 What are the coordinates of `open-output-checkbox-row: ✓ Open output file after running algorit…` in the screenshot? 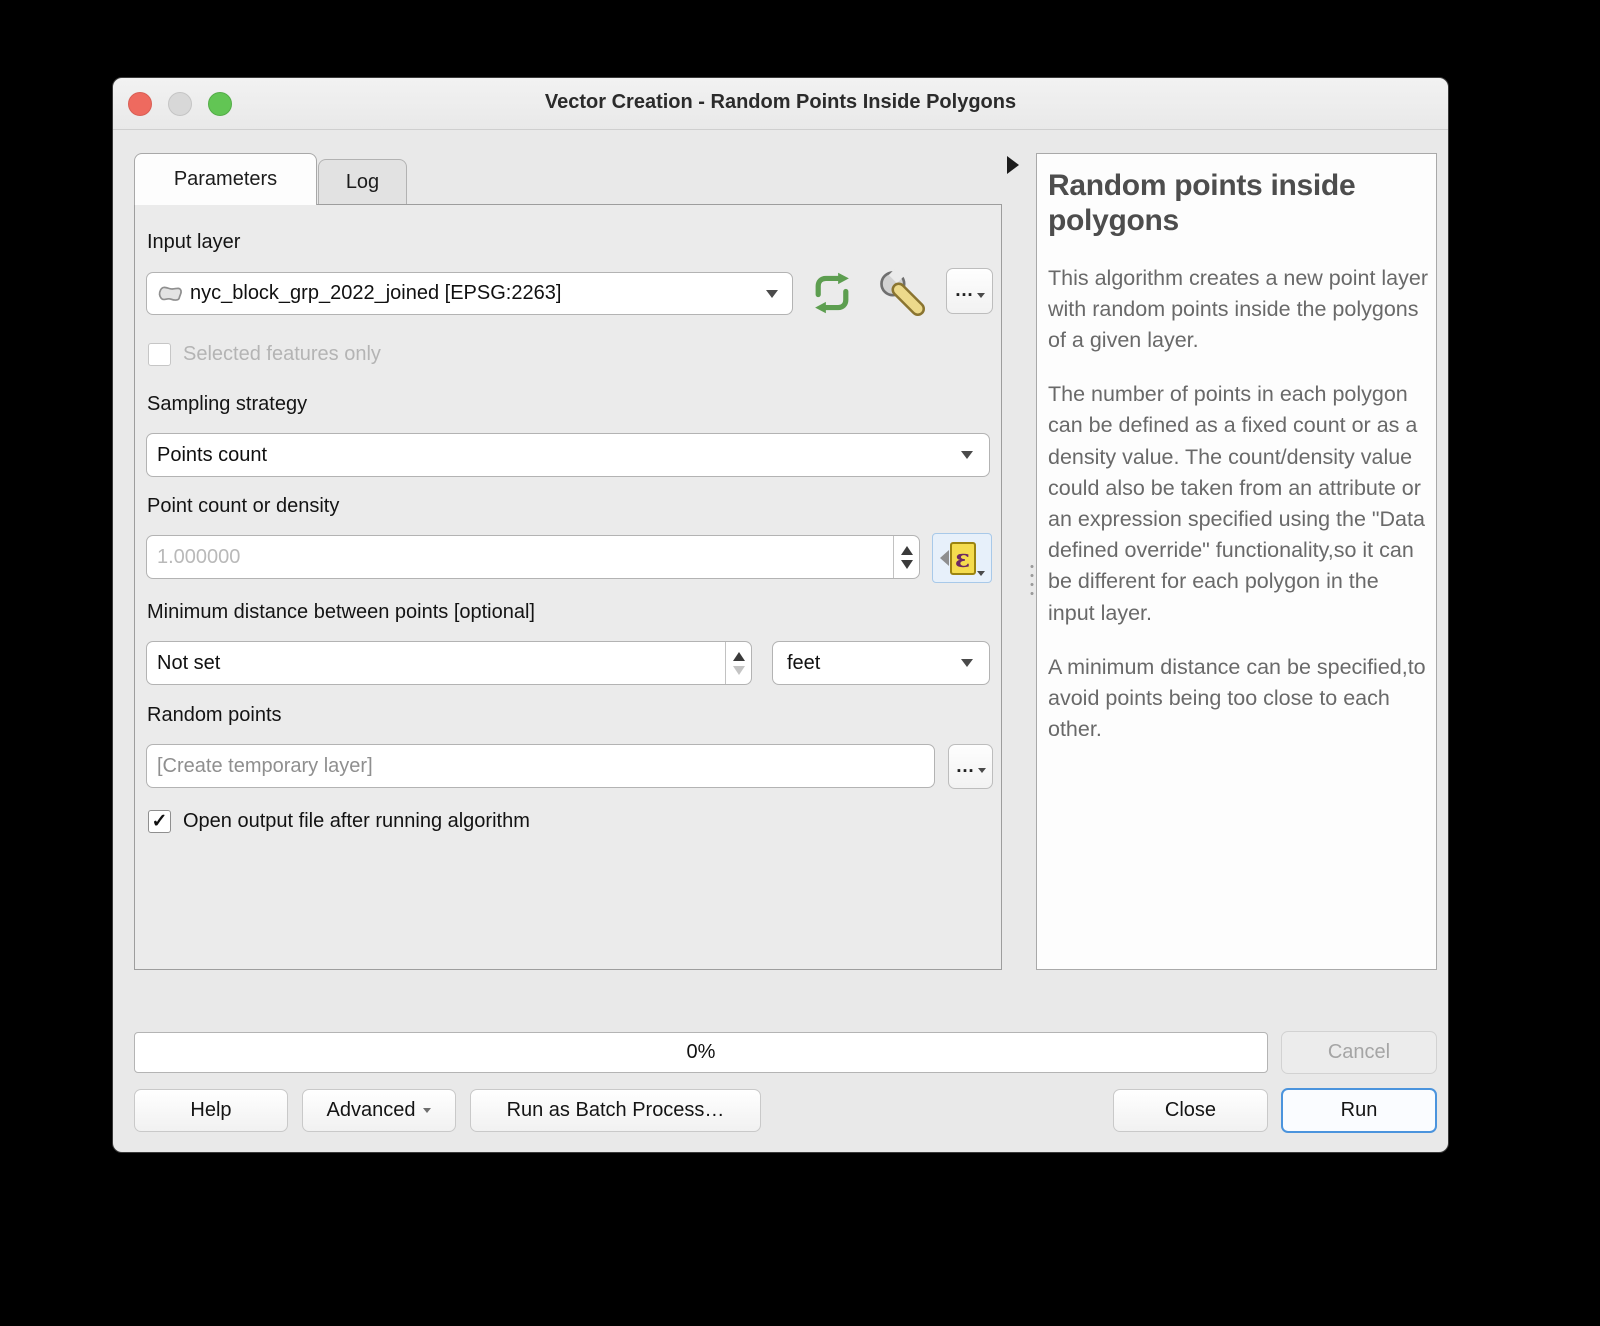 It's located at (339, 821).